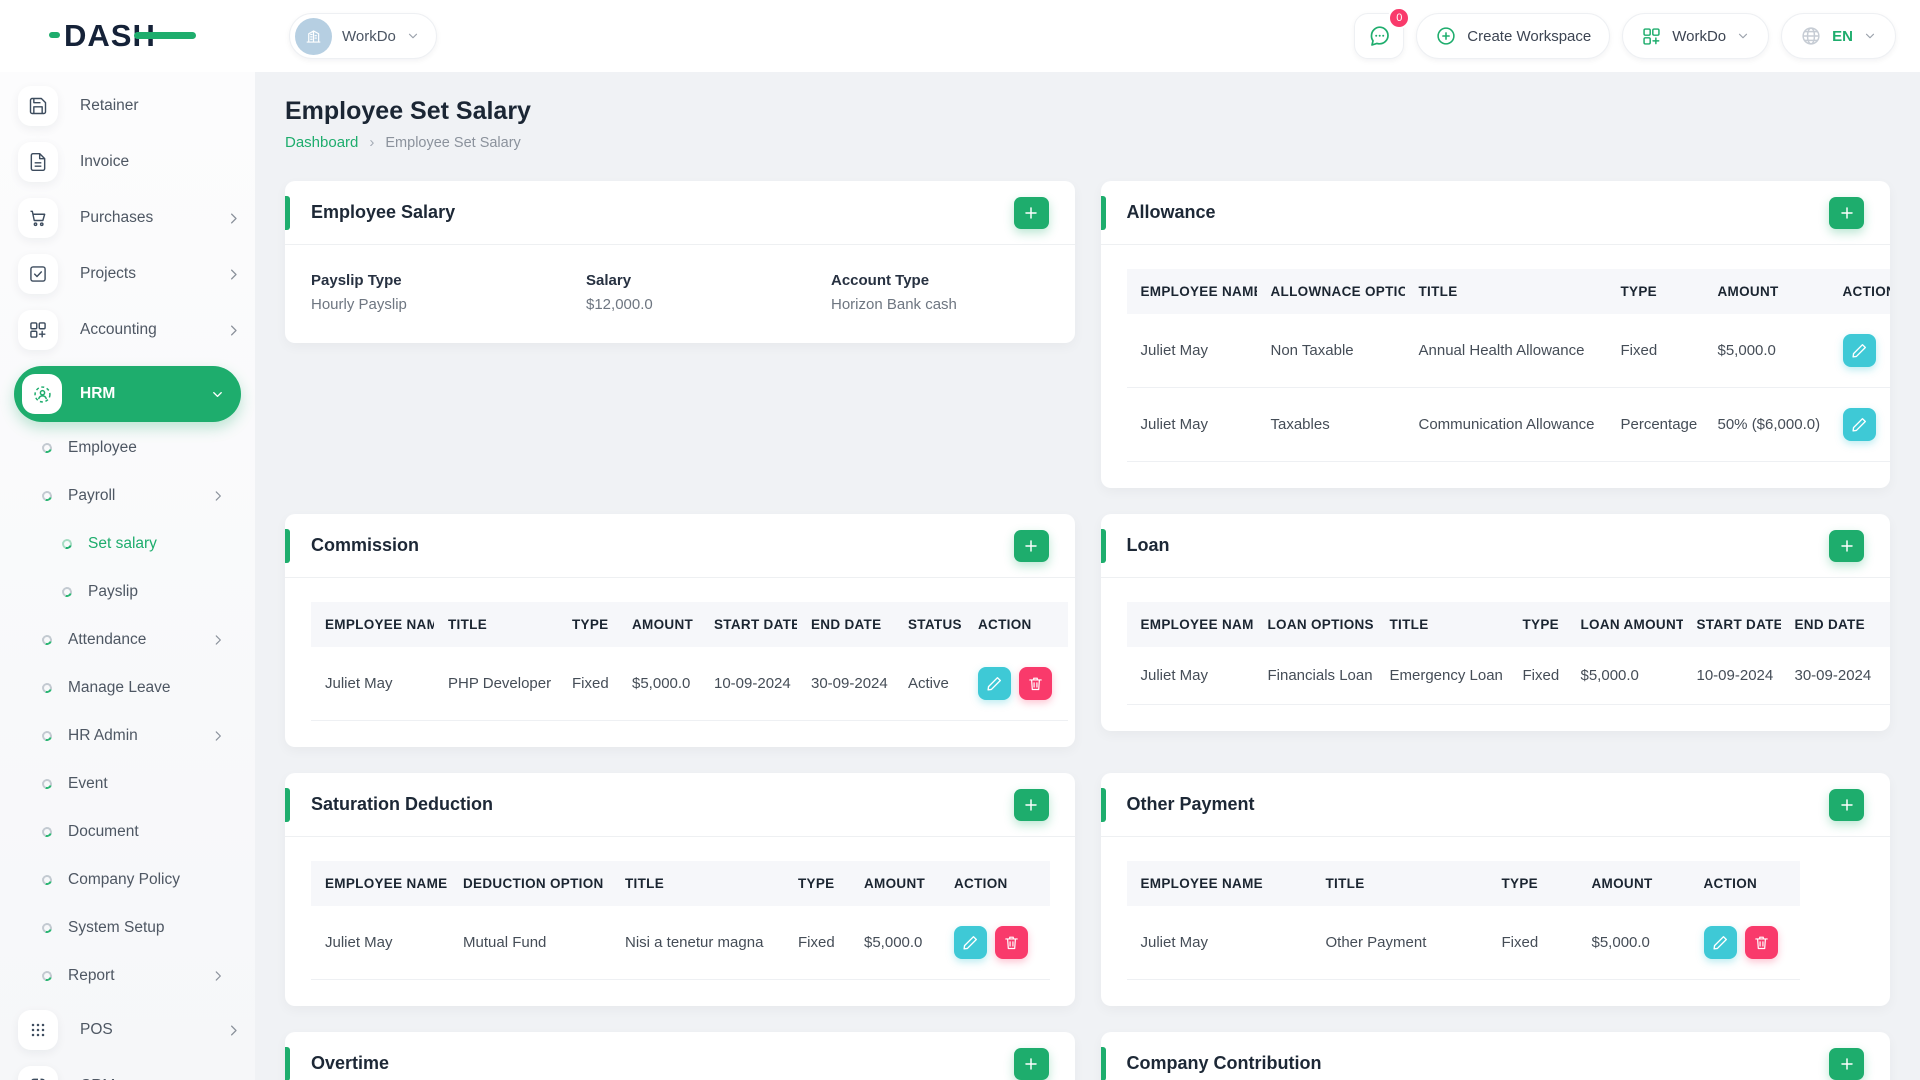 This screenshot has width=1920, height=1080. Describe the element at coordinates (122, 36) in the screenshot. I see `app-logo: DASH` at that location.